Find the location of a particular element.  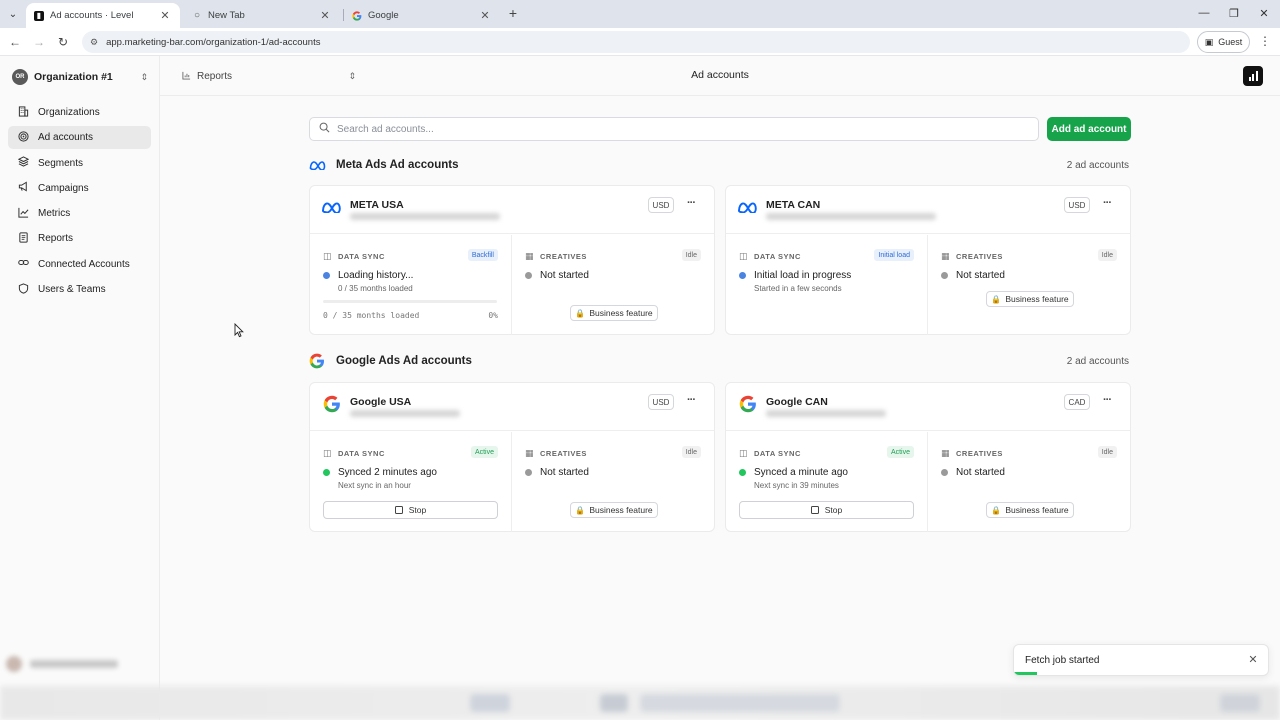

sidebar-item-organizations: Organizations is located at coordinates (79, 112).